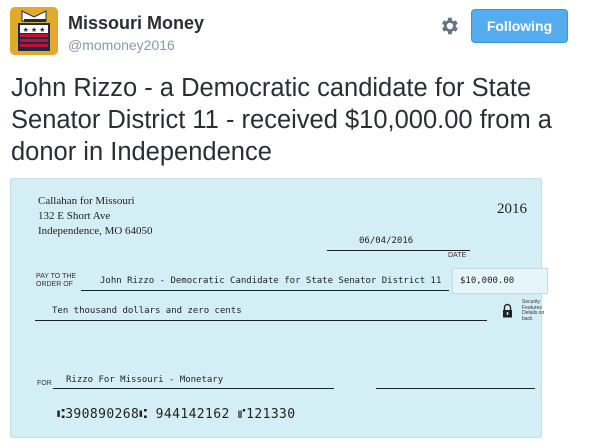  I want to click on date-line, so click(398, 250).